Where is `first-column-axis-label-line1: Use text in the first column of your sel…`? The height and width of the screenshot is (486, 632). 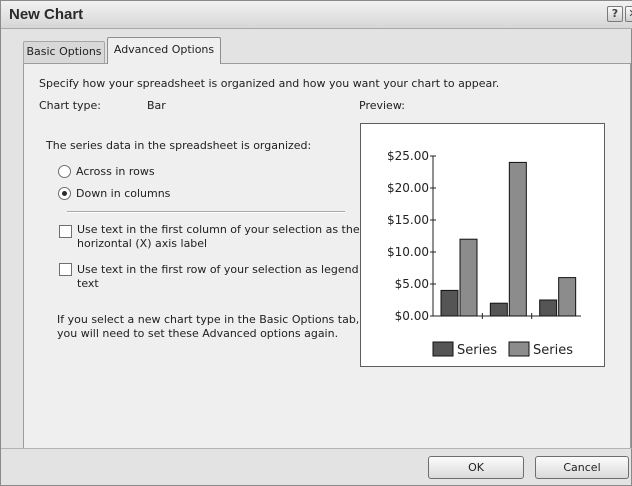 first-column-axis-label-line1: Use text in the first column of your sel… is located at coordinates (218, 229).